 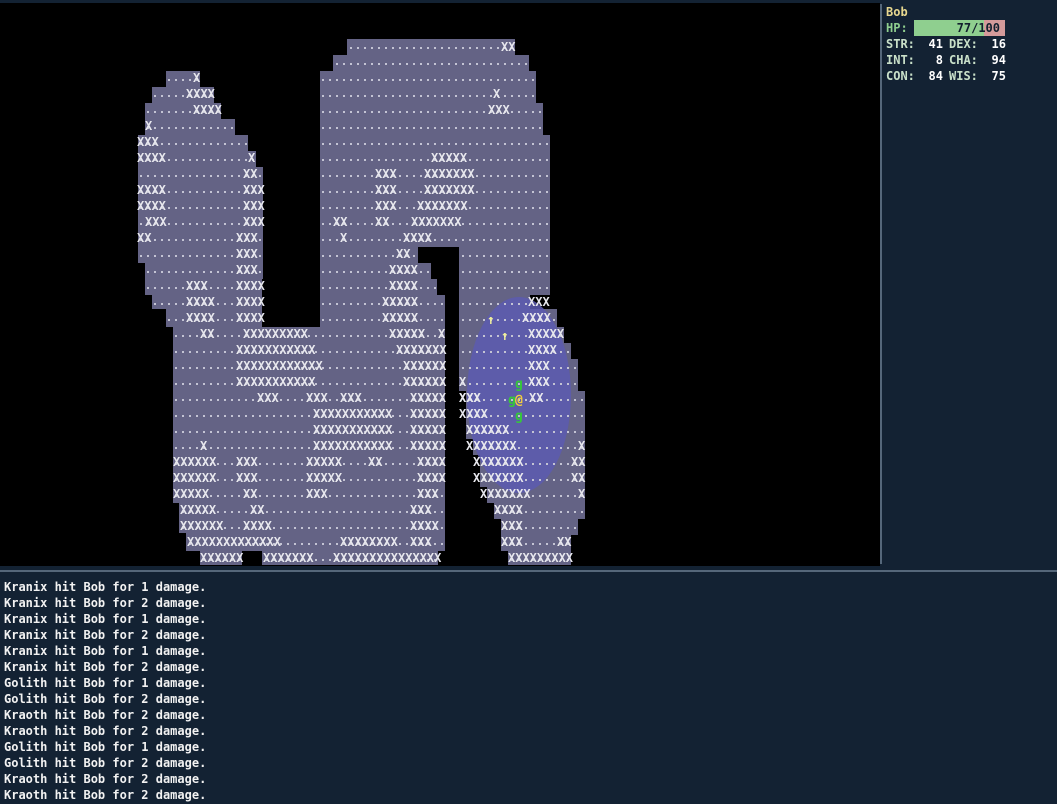 I want to click on wall-glyph: XX, so click(x=578, y=478).